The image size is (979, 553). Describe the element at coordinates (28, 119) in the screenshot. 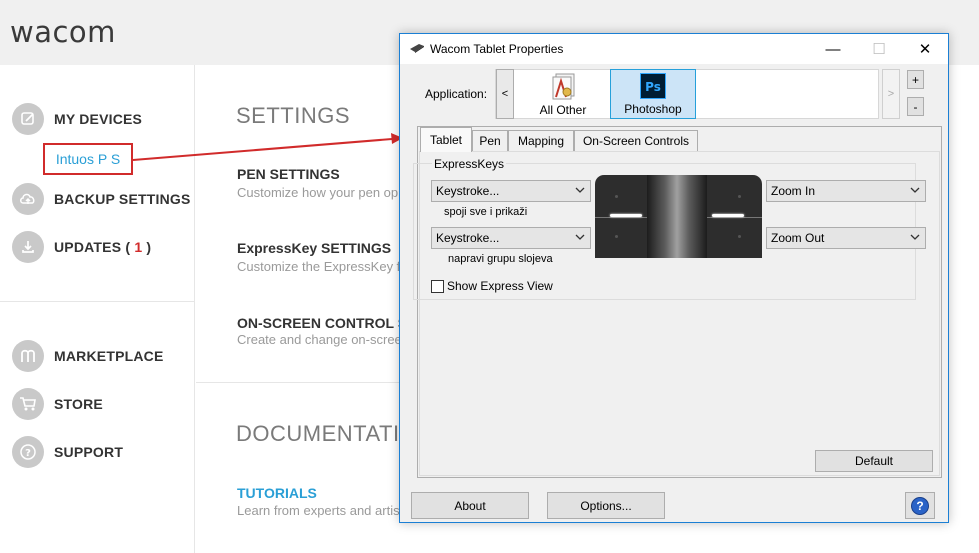

I see `edit-icon` at that location.